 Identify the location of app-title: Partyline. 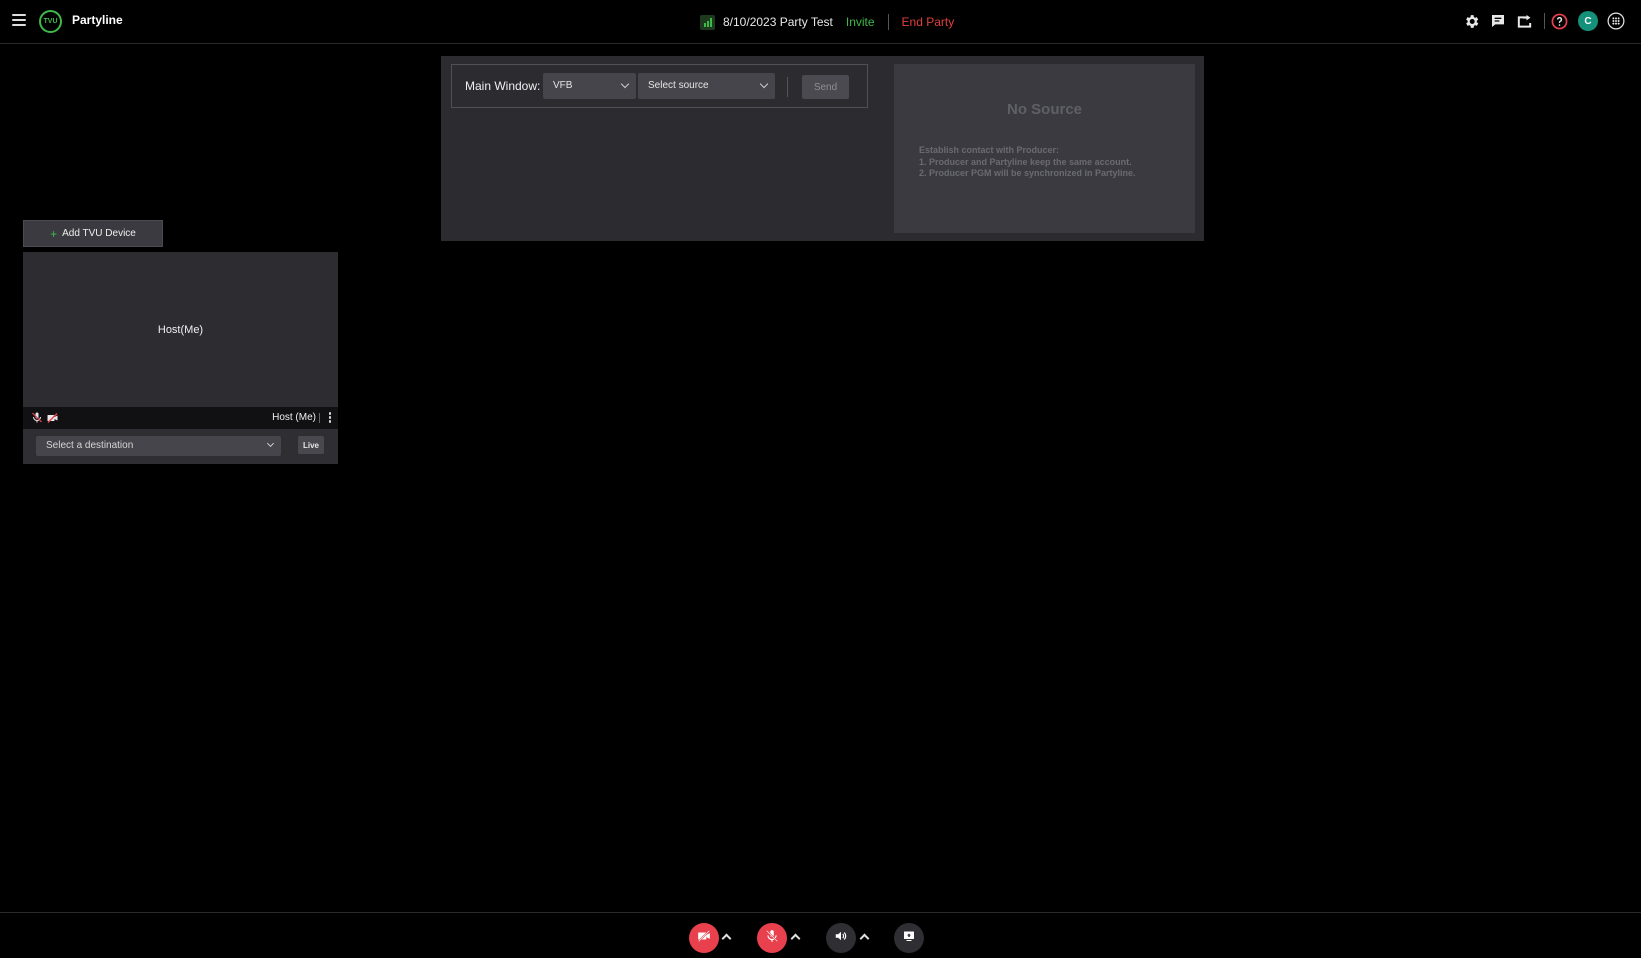
(97, 20).